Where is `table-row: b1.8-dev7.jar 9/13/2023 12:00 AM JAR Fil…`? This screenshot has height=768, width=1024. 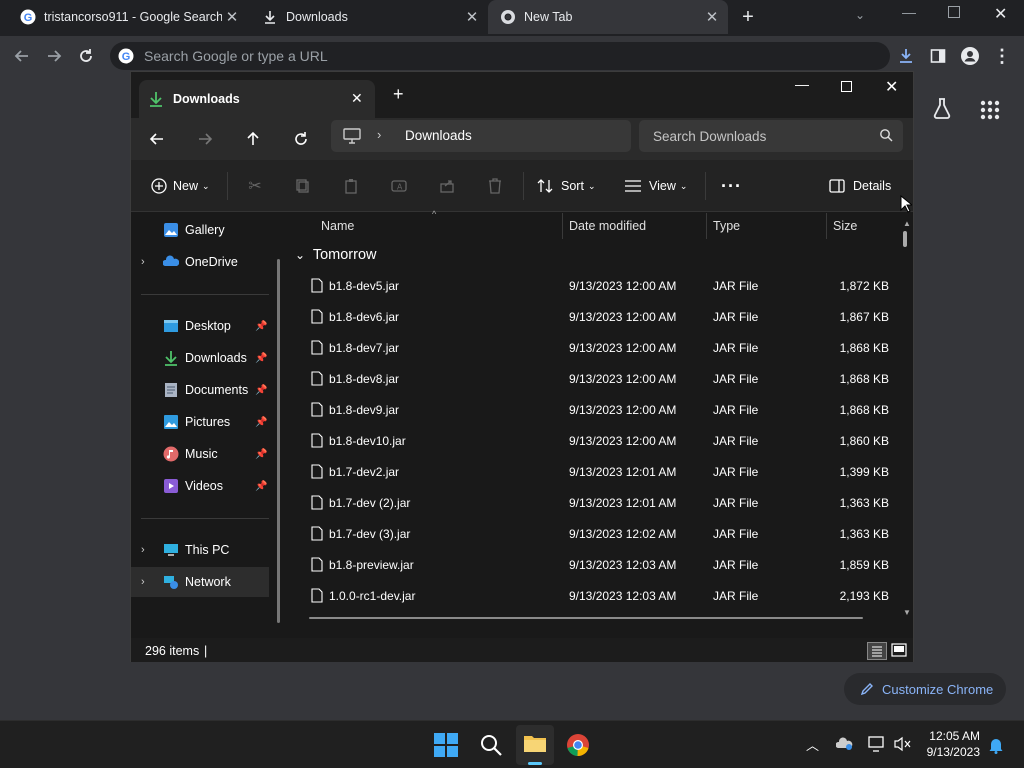 table-row: b1.8-dev7.jar 9/13/2023 12:00 AM JAR Fil… is located at coordinates (589, 349).